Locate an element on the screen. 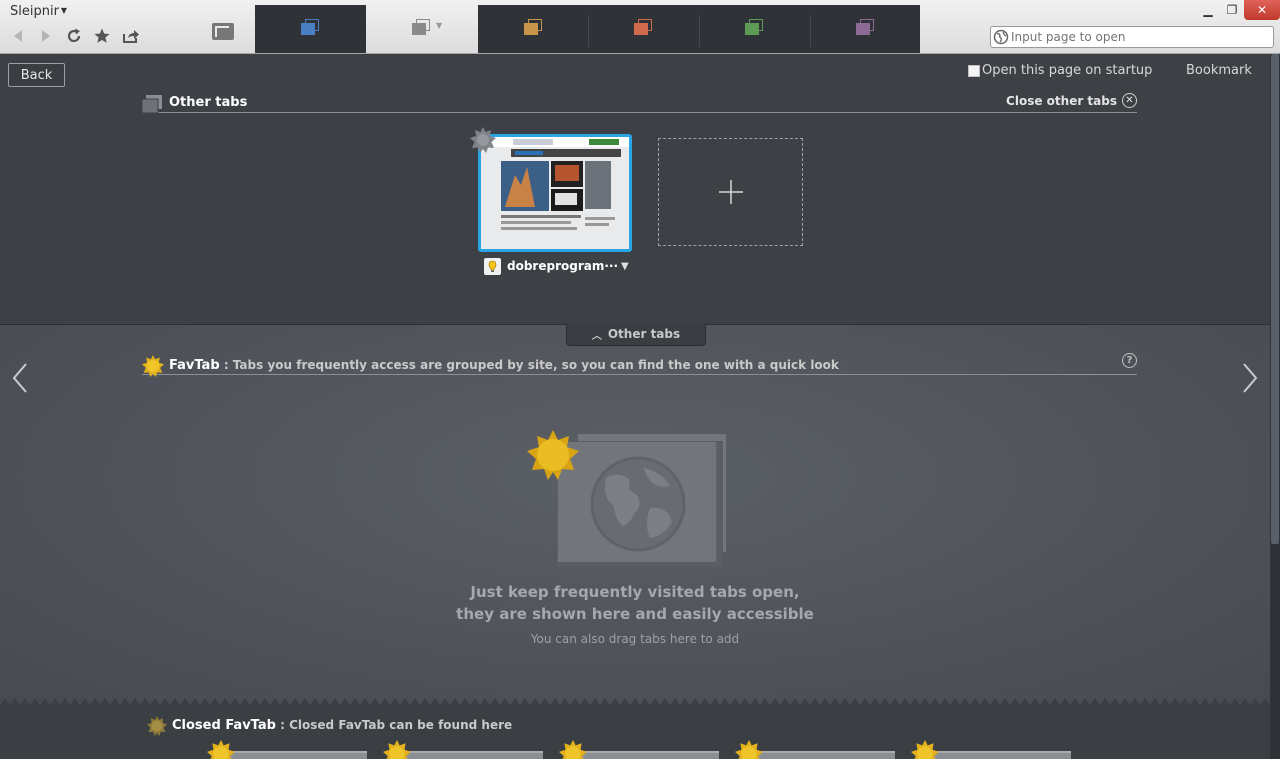 The width and height of the screenshot is (1280, 759). section-description: : Closed FavTab can be found here is located at coordinates (394, 725).